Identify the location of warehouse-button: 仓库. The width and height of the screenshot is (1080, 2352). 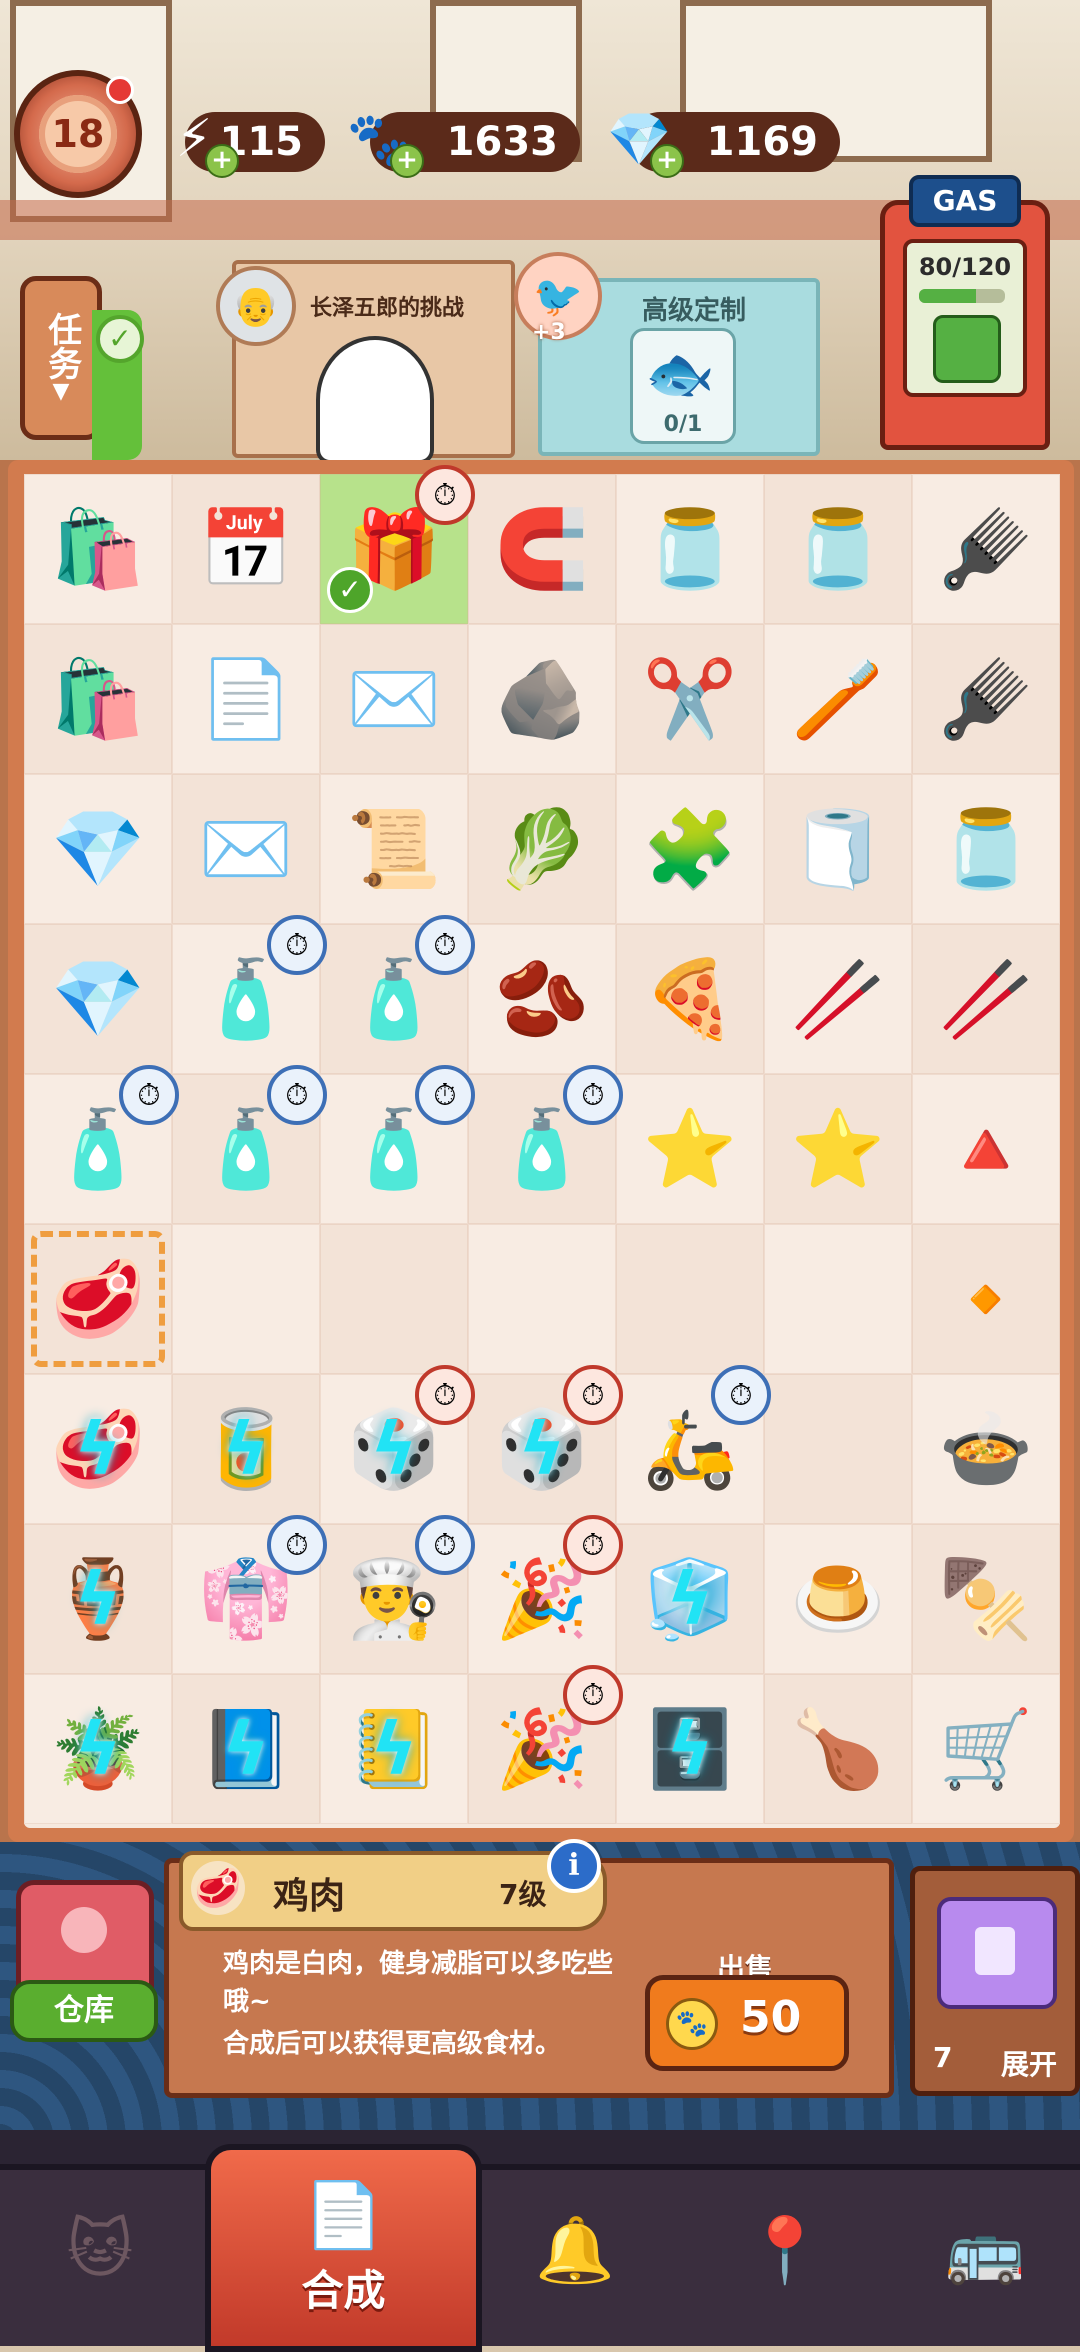
(84, 1961).